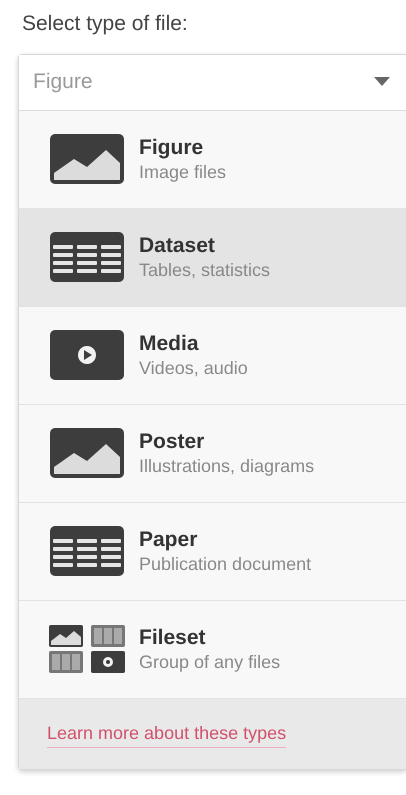 This screenshot has height=795, width=406. I want to click on file-type-option: Paper Publication document, so click(212, 551).